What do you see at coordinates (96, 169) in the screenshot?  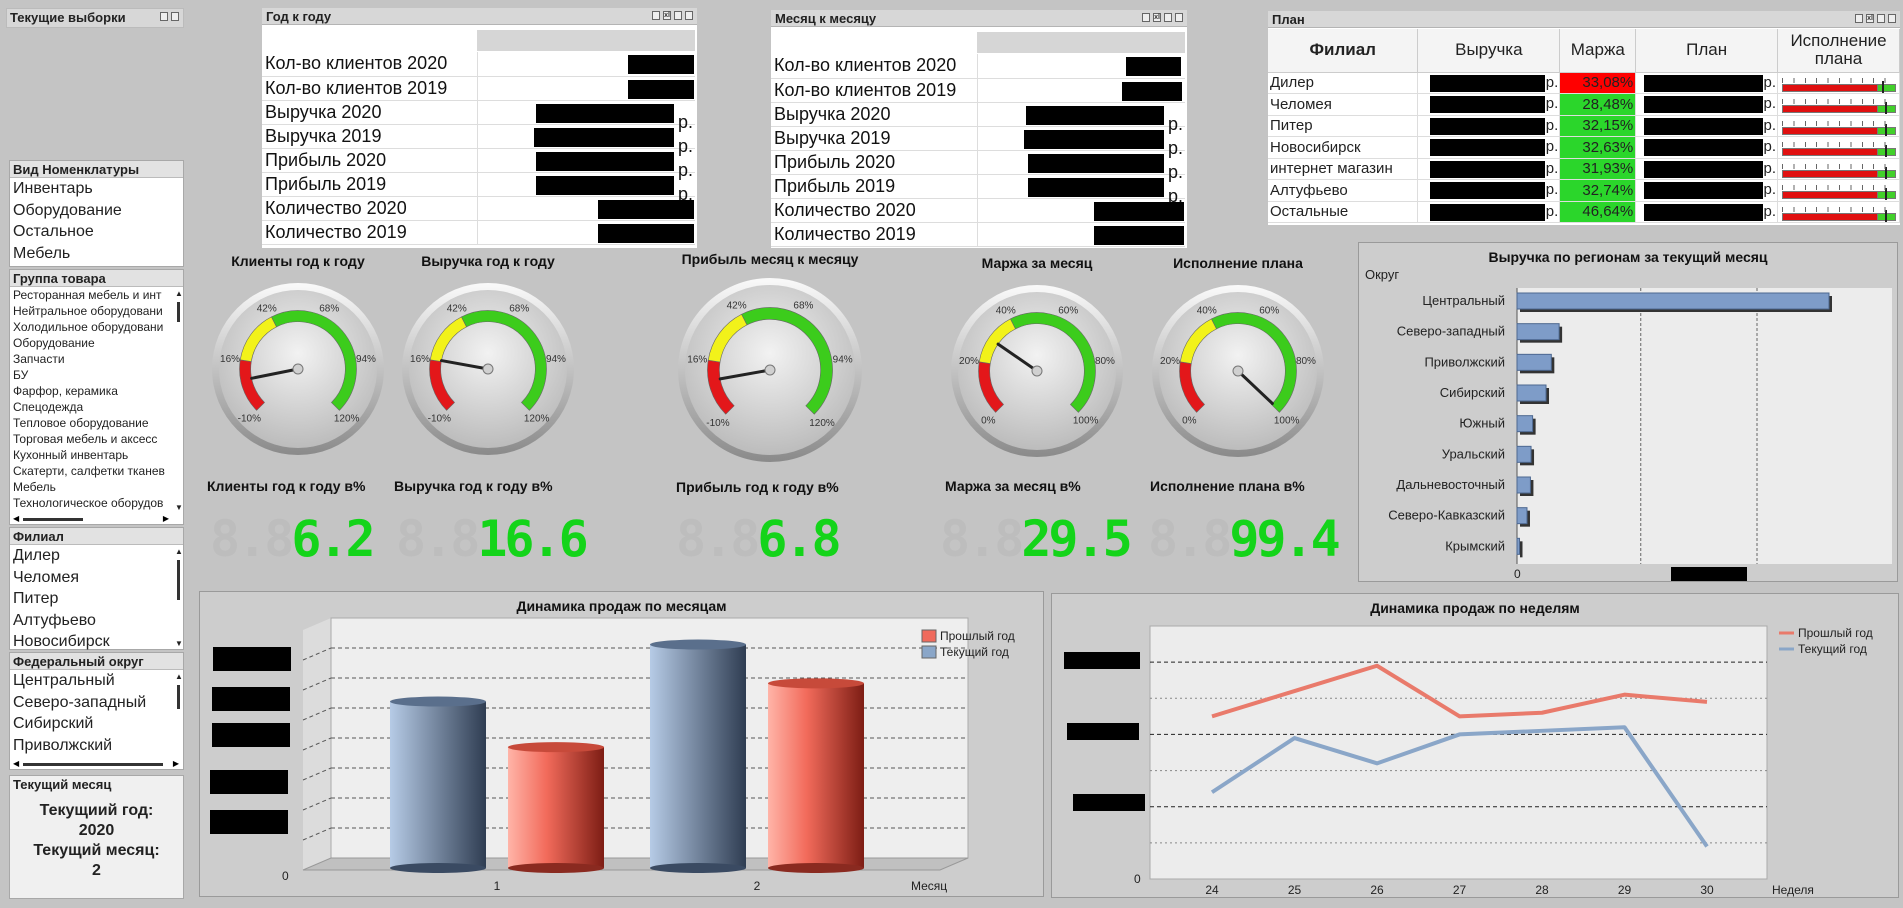 I see `nomenclature-title: Вид Номенклатуры` at bounding box center [96, 169].